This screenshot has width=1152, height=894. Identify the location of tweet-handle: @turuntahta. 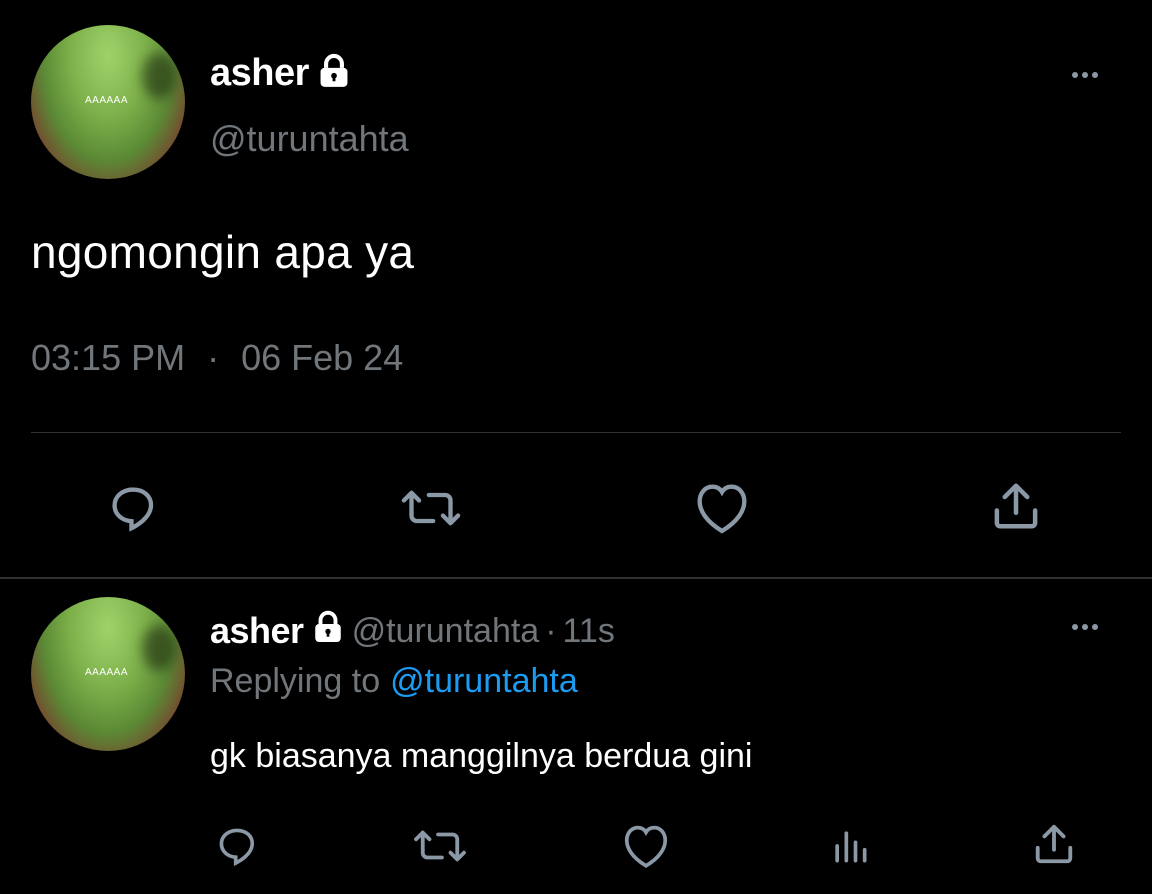
(309, 139).